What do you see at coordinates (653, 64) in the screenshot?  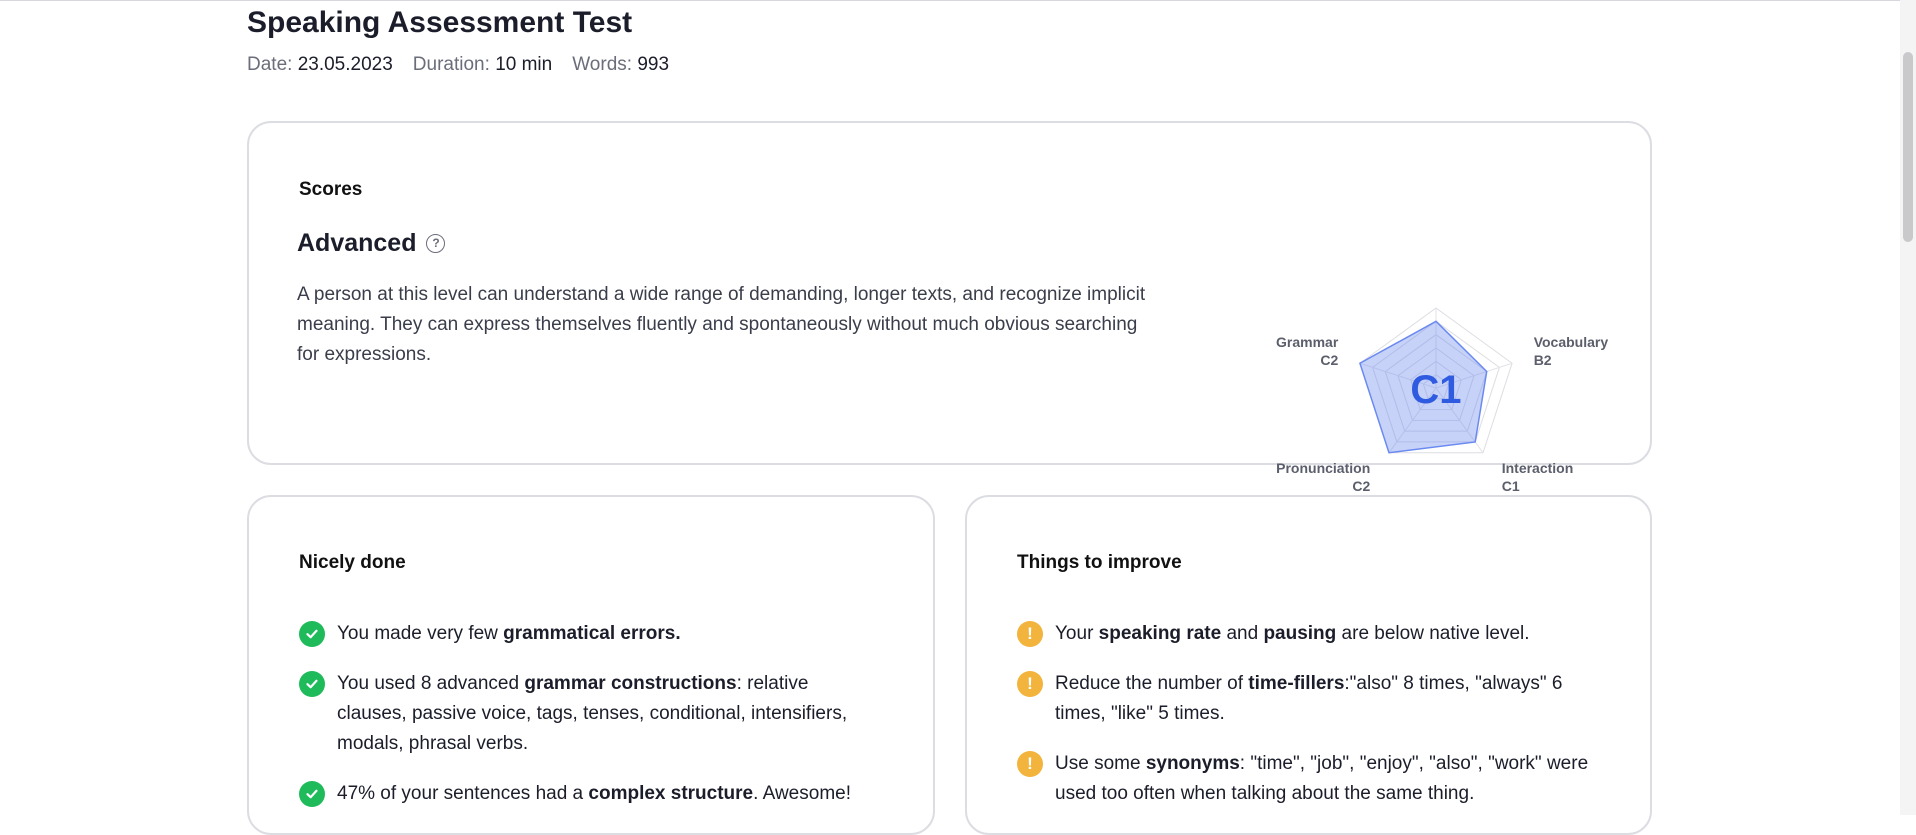 I see `words-value: 993` at bounding box center [653, 64].